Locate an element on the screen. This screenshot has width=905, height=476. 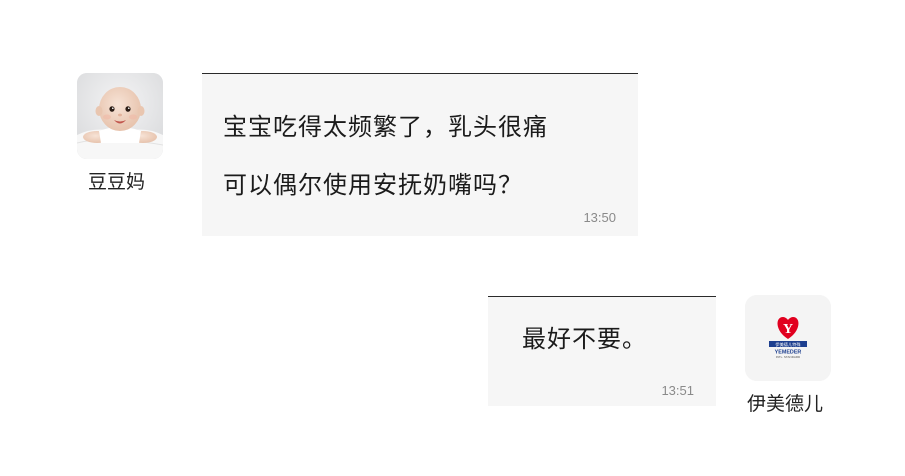
message-text: 最好不要。 is located at coordinates (584, 339).